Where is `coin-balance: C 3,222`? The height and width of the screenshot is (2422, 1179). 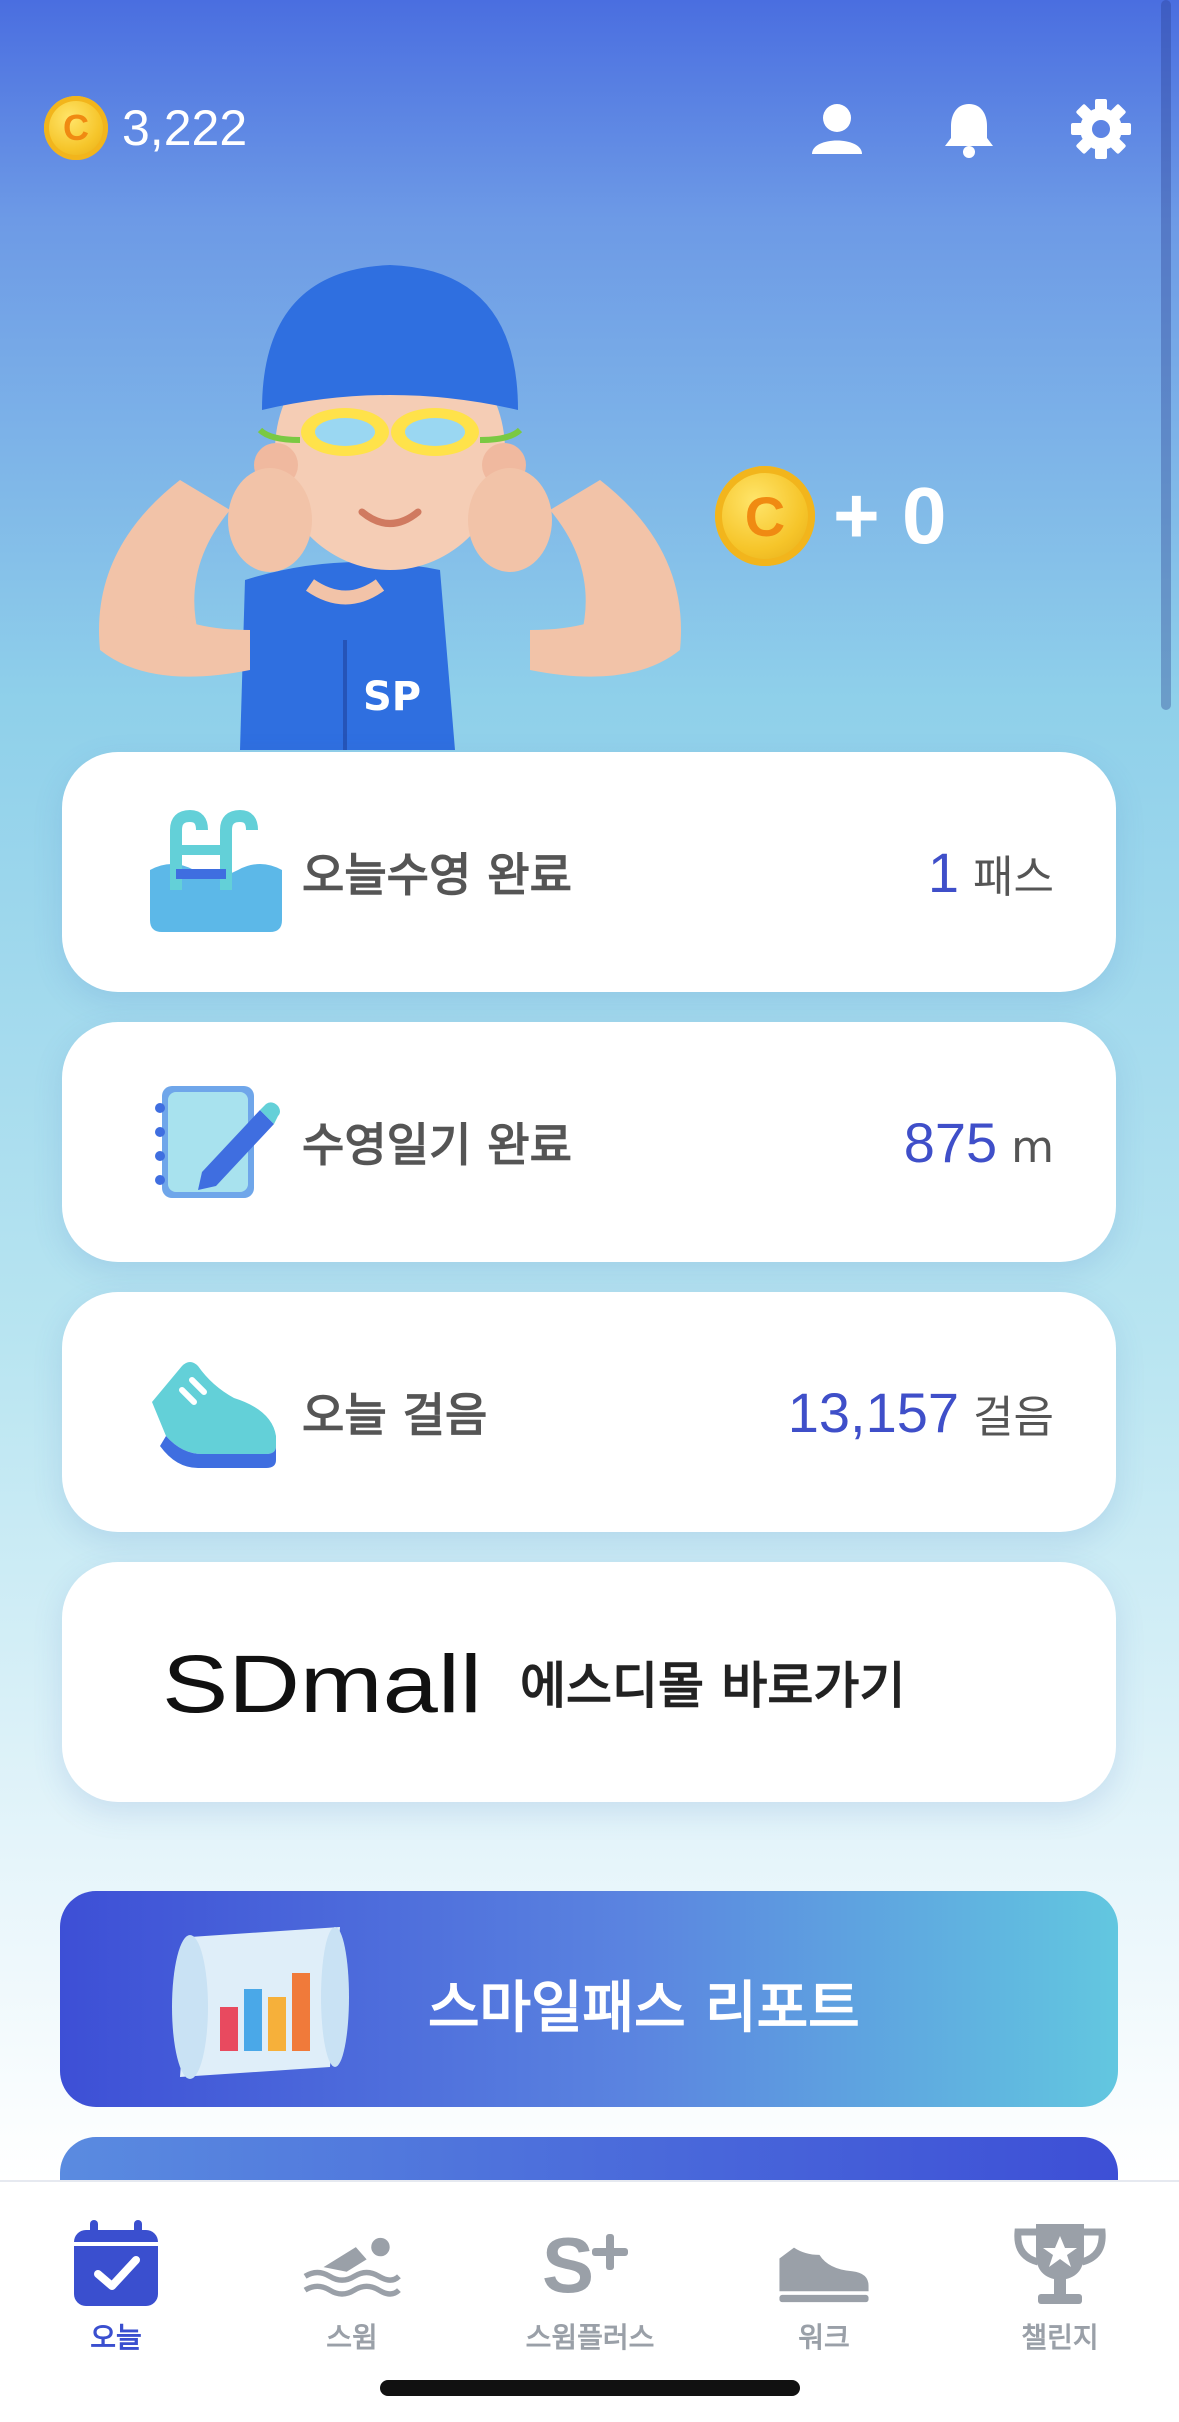 coin-balance: C 3,222 is located at coordinates (145, 128).